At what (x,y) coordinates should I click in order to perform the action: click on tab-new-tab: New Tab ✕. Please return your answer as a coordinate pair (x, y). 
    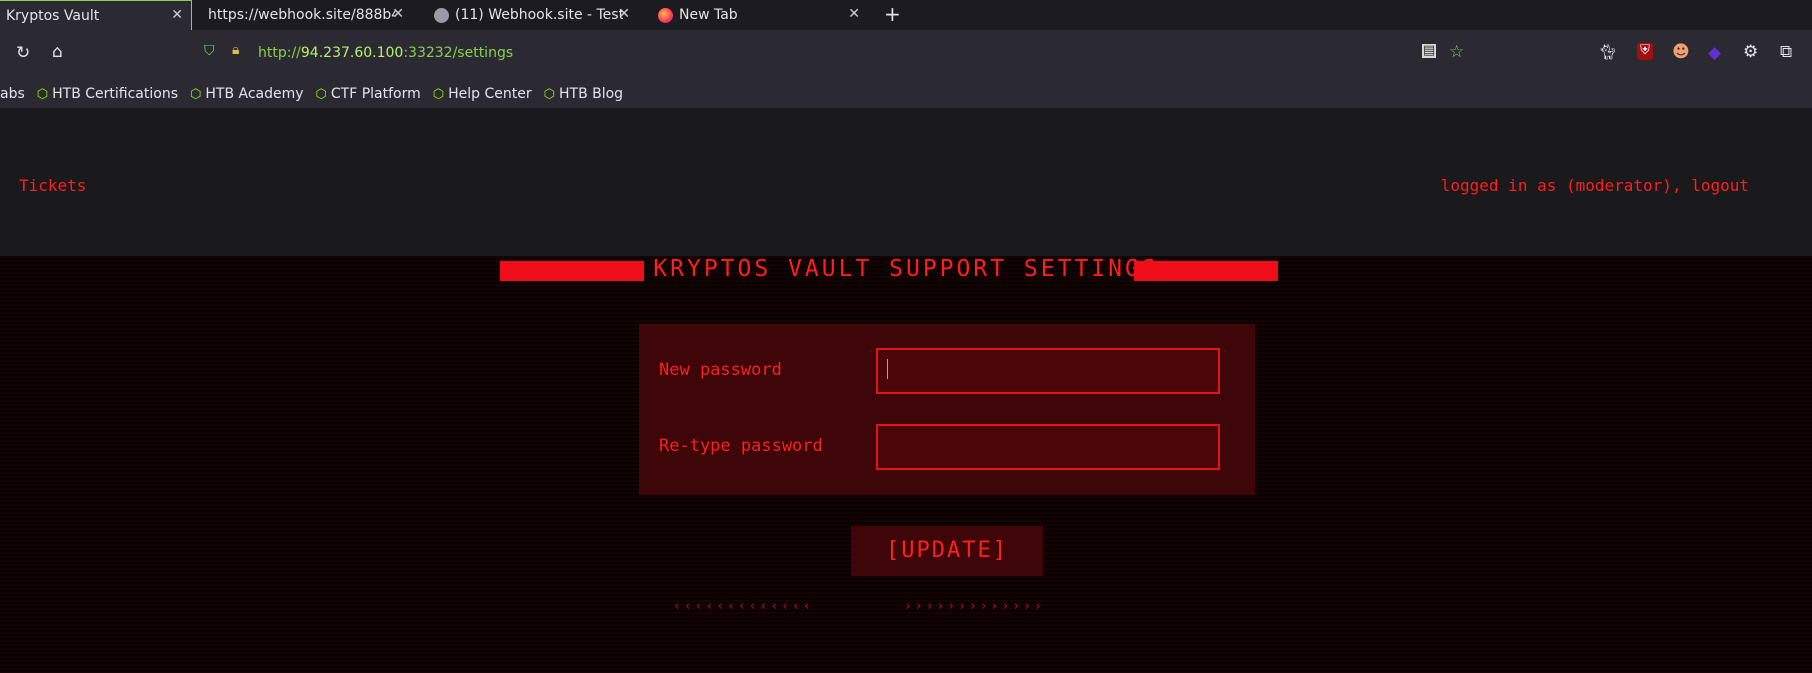
    Looking at the image, I should click on (760, 15).